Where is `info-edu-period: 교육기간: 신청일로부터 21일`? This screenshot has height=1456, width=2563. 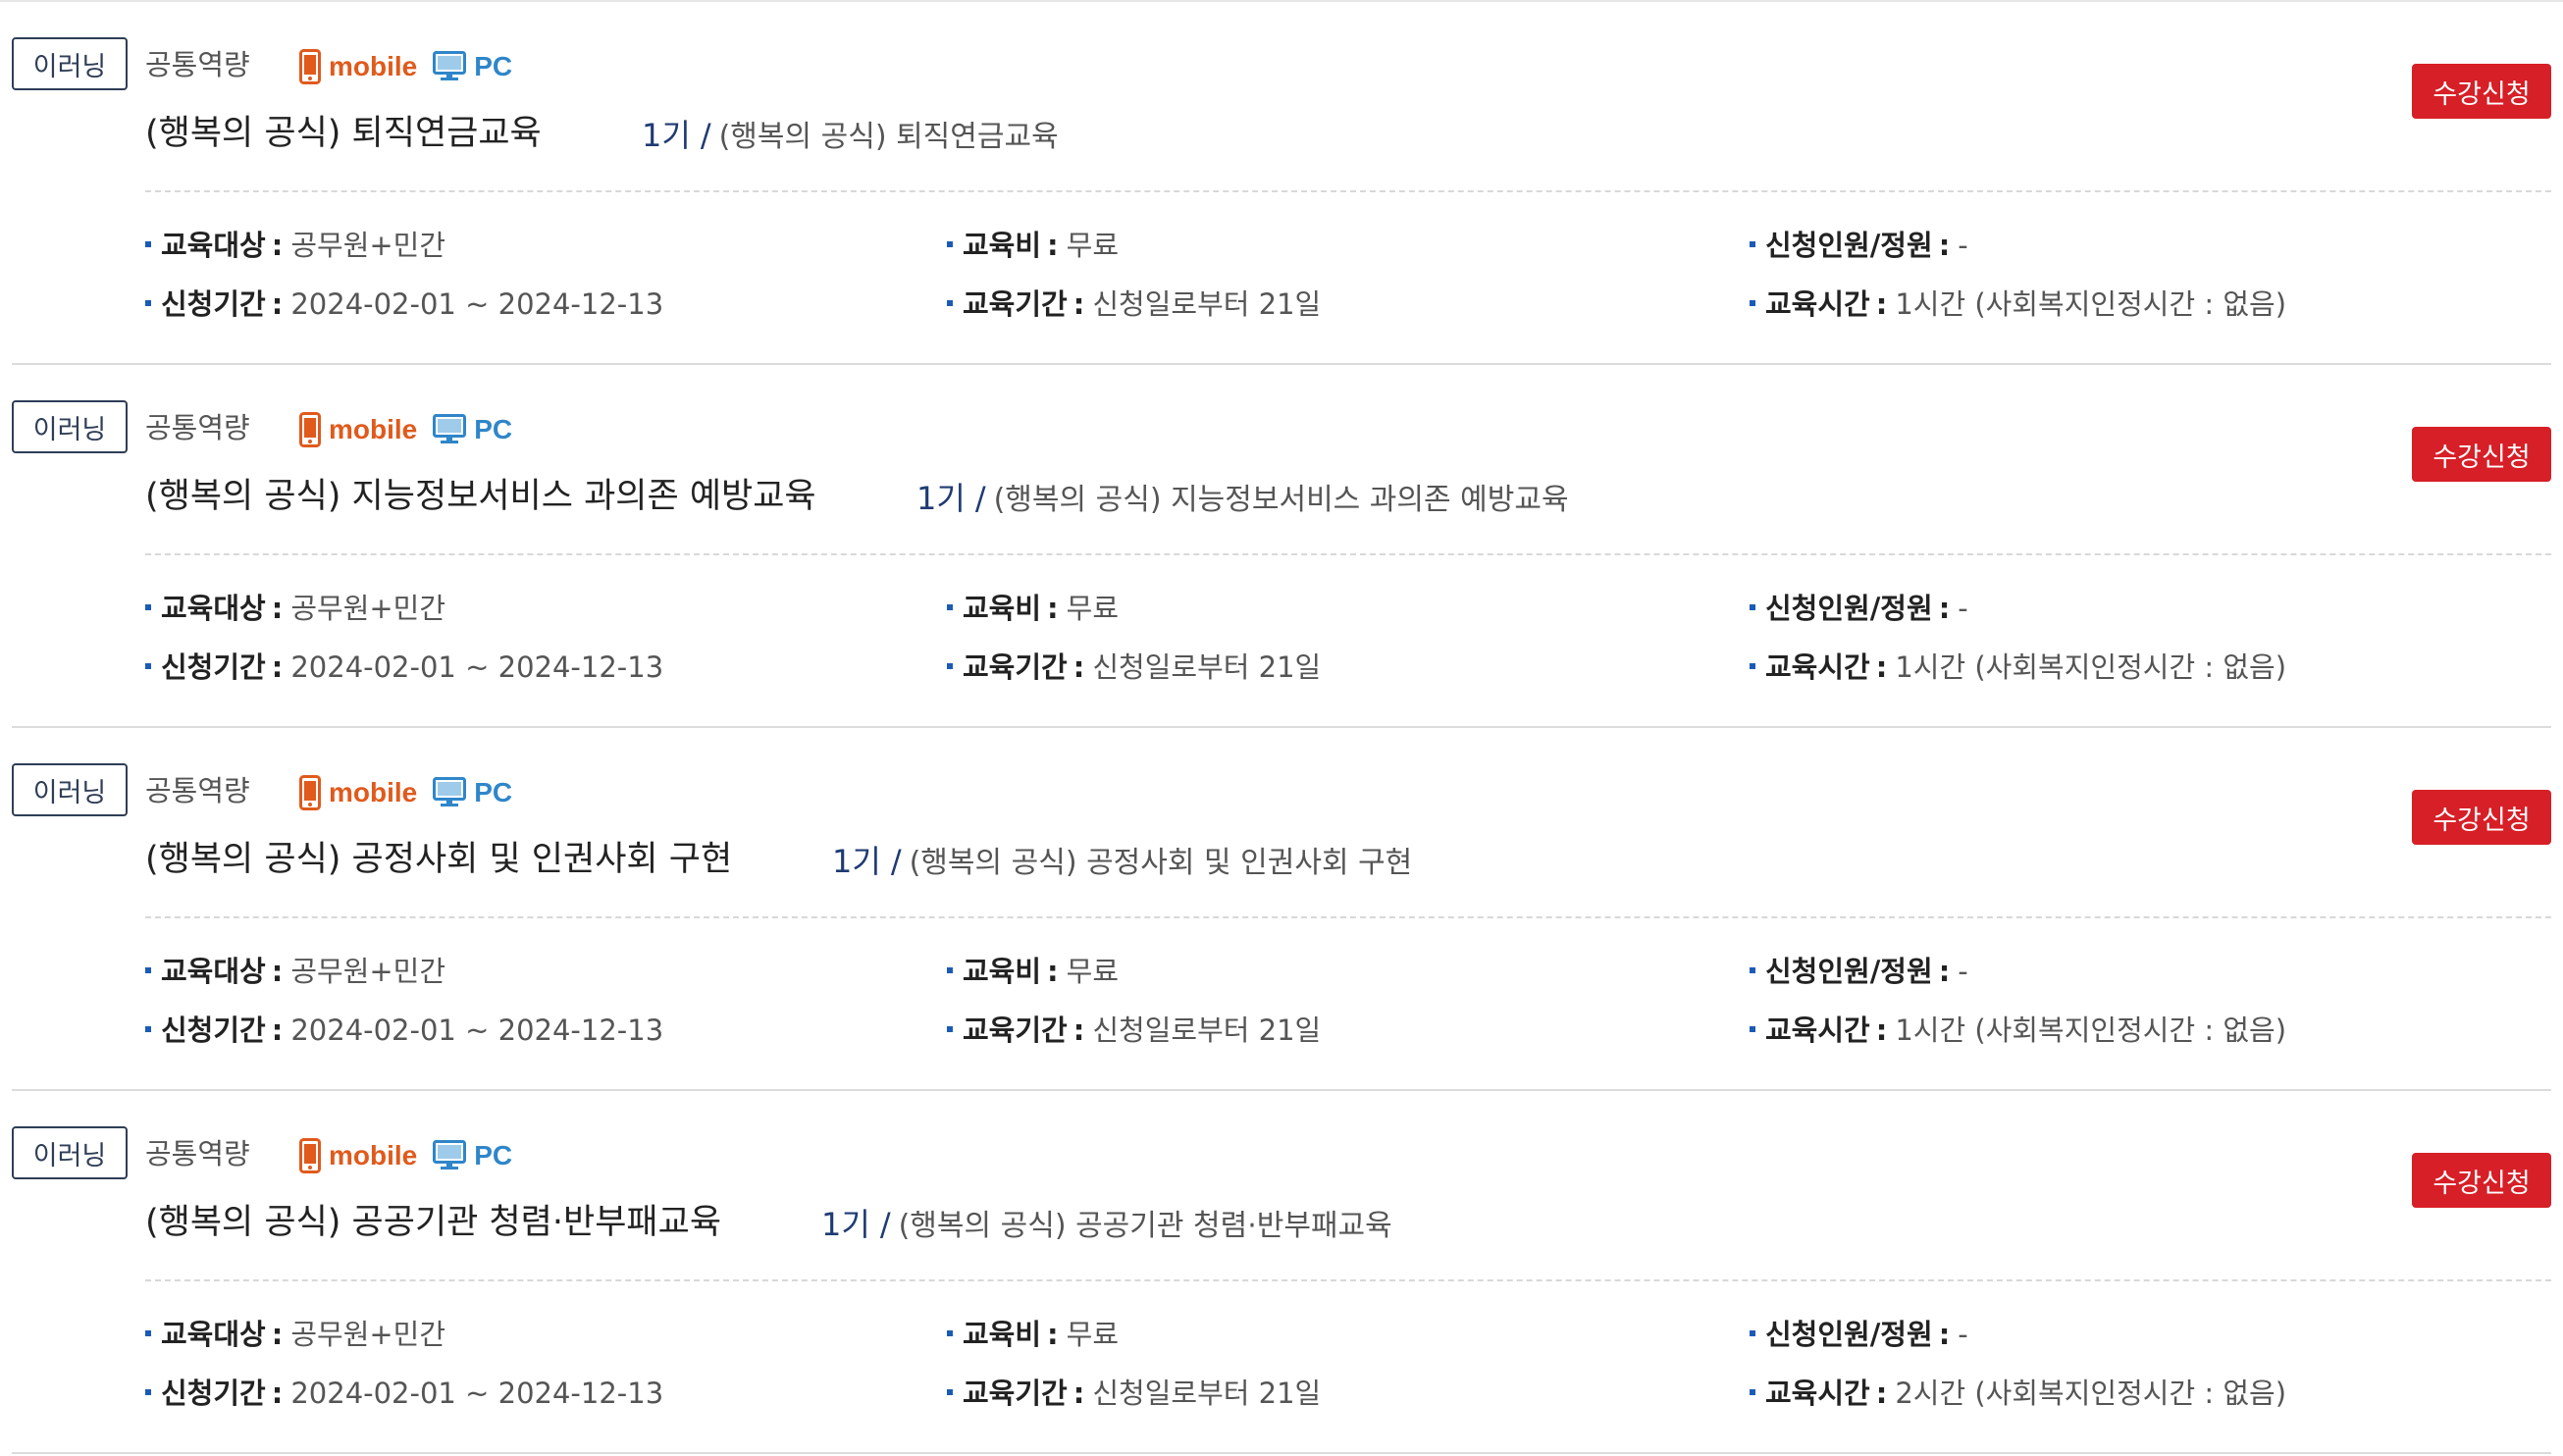
info-edu-period: 교육기간: 신청일로부터 21일 is located at coordinates (1134, 1030).